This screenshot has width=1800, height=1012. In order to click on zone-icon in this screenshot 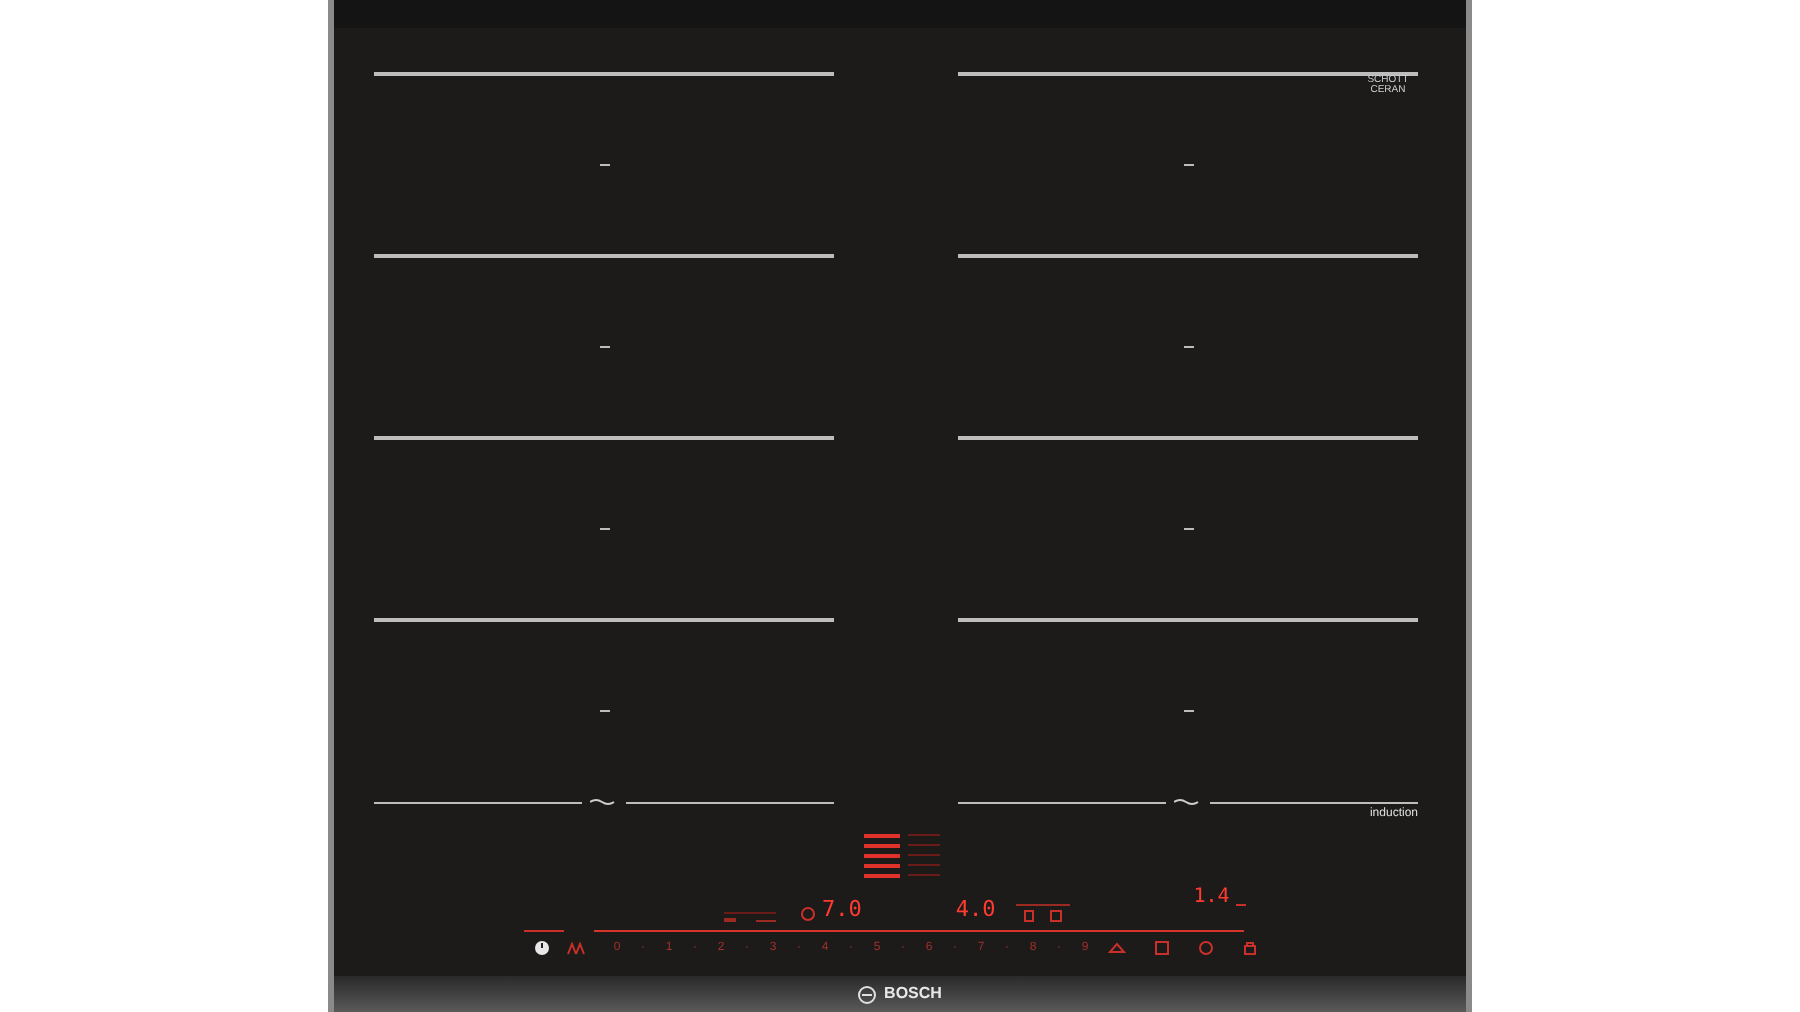, I will do `click(1028, 916)`.